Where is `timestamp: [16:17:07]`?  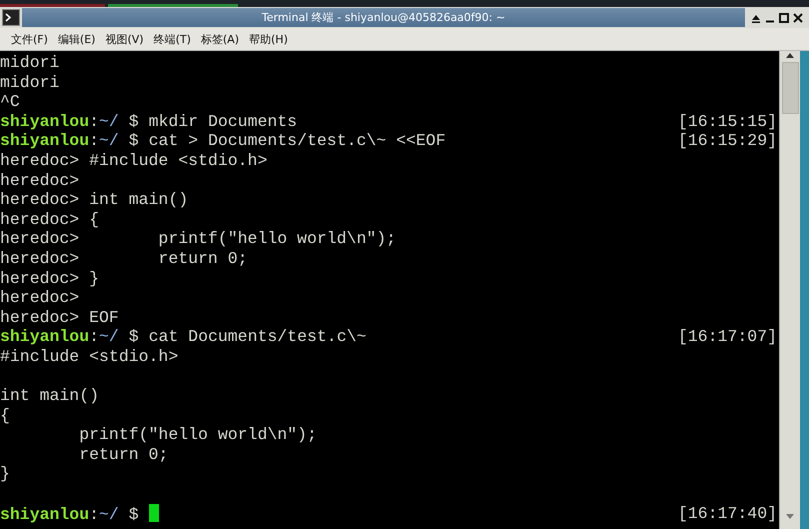
timestamp: [16:17:07] is located at coordinates (728, 337).